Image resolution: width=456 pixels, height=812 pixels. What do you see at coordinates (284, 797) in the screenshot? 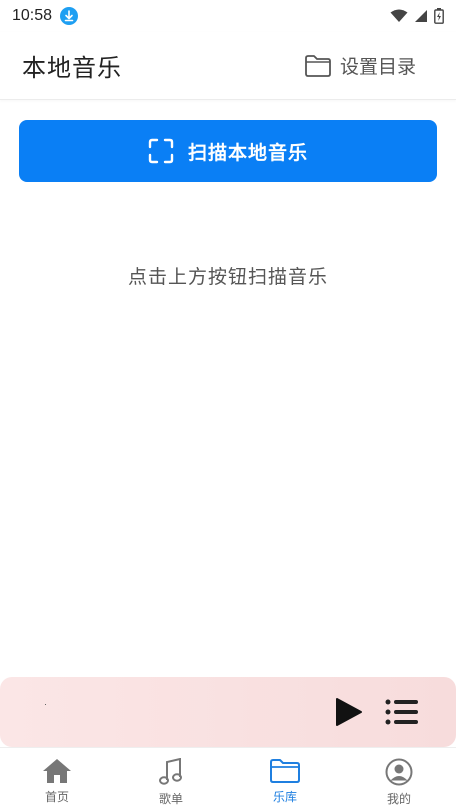
I see `tab-label: 乐库` at bounding box center [284, 797].